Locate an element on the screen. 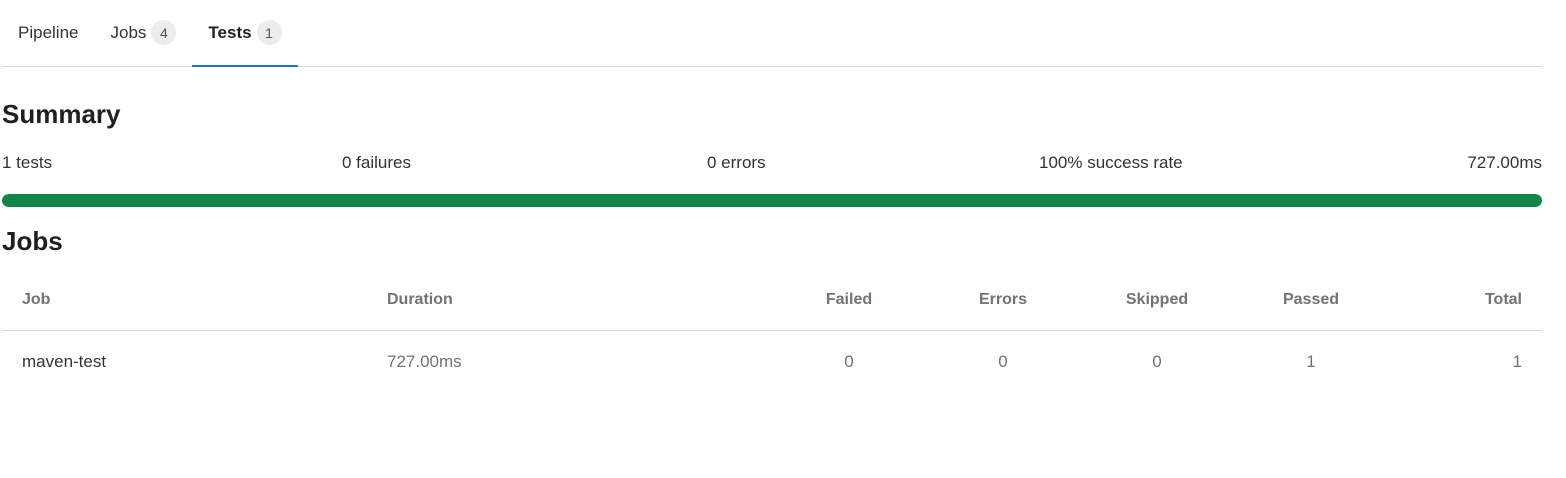 This screenshot has width=1566, height=478. success-progress-bar is located at coordinates (772, 200).